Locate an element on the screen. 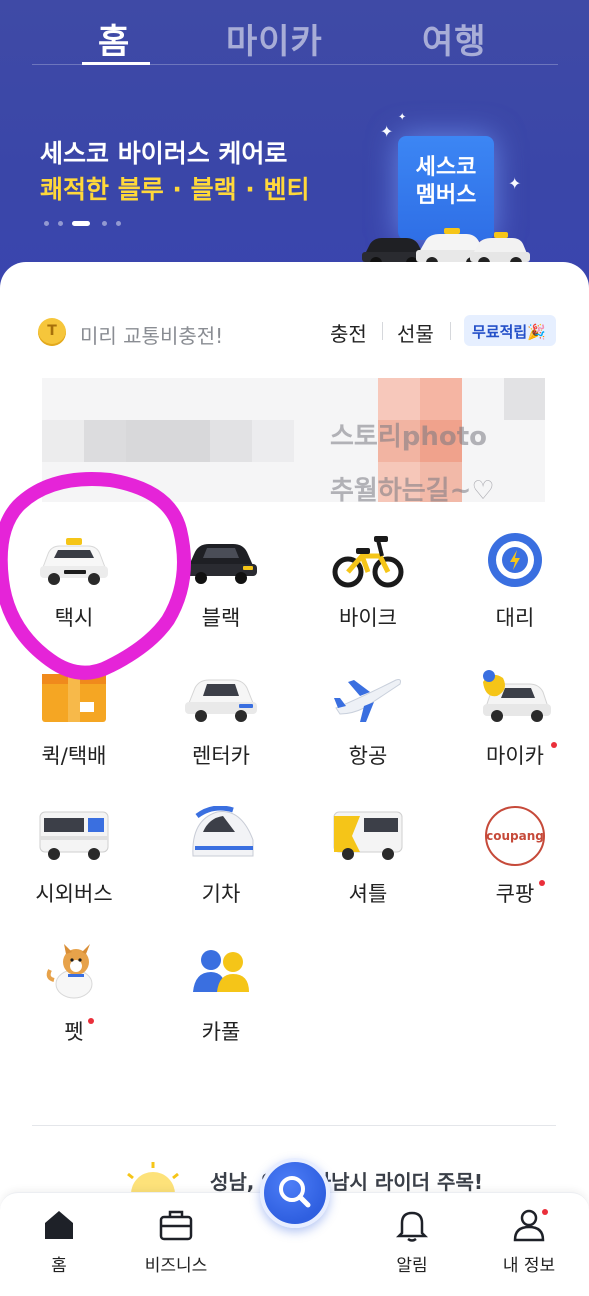 The width and height of the screenshot is (589, 1296). nav-label: 비즈니스 is located at coordinates (176, 1266).